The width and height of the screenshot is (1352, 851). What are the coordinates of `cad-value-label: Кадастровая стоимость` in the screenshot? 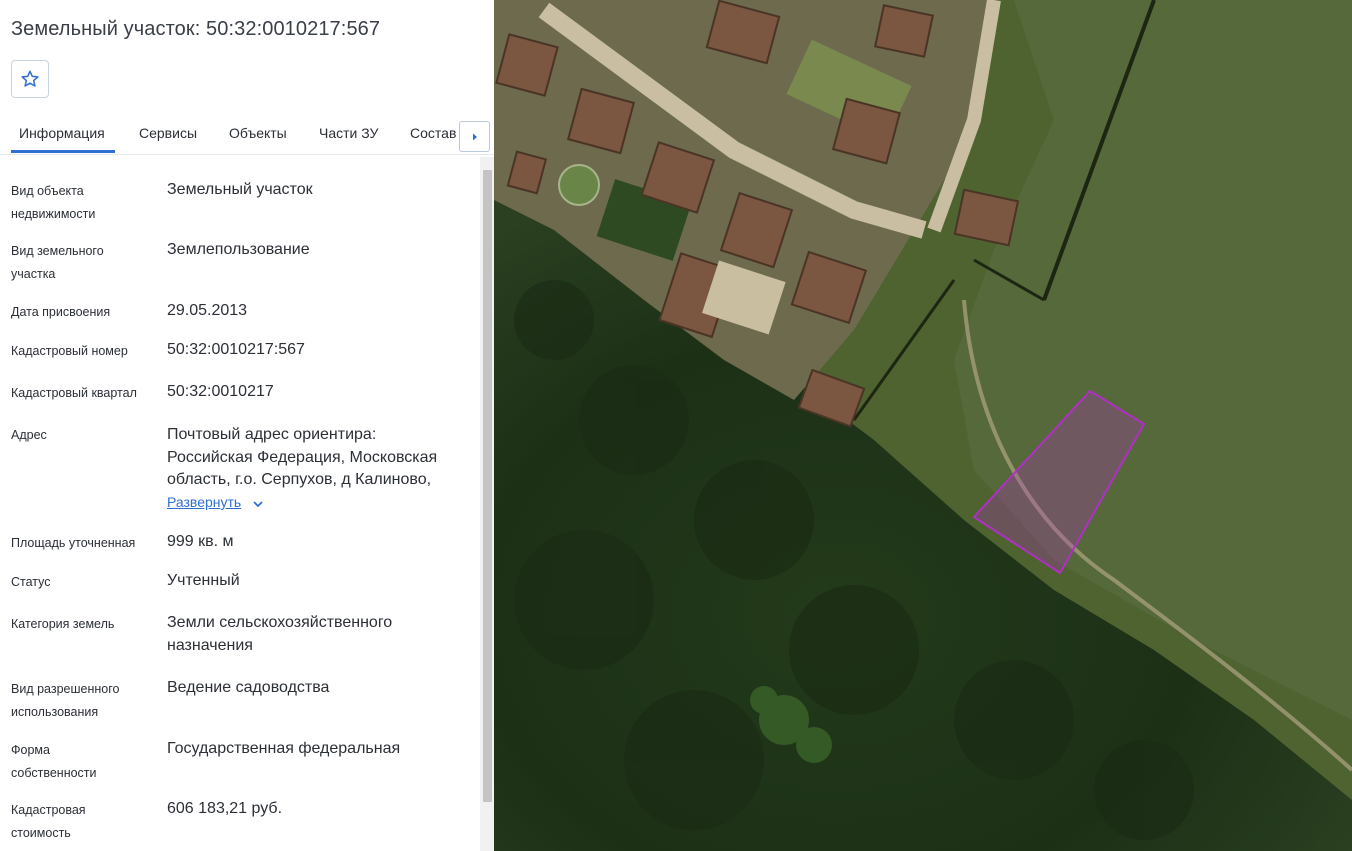 It's located at (86, 821).